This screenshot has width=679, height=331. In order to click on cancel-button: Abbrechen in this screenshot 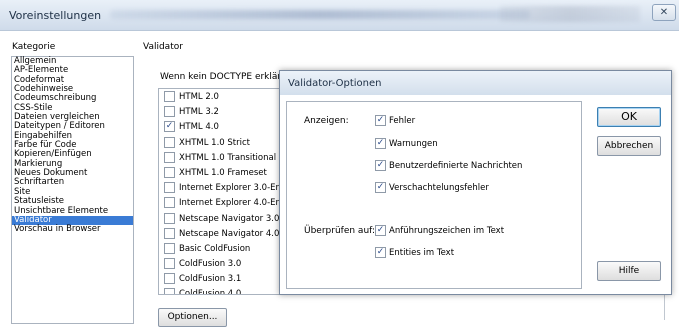, I will do `click(629, 146)`.